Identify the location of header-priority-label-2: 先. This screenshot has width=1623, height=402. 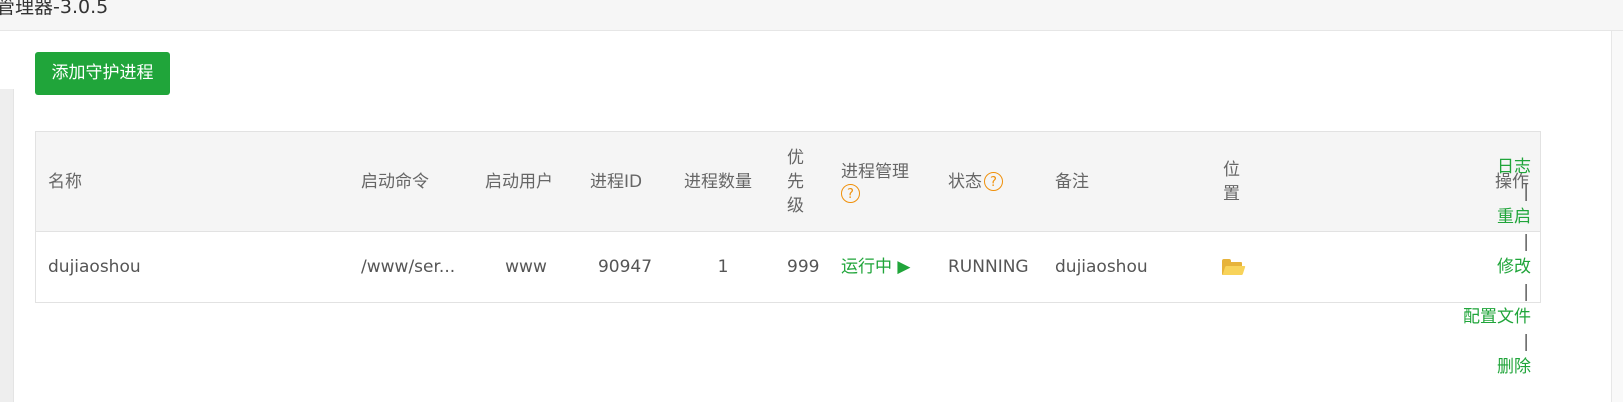
(795, 181).